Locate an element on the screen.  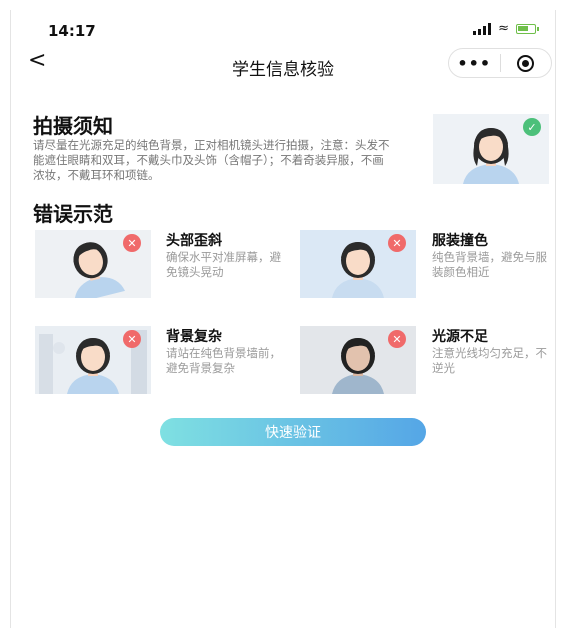
mini-program-capsule: ••• is located at coordinates (500, 63).